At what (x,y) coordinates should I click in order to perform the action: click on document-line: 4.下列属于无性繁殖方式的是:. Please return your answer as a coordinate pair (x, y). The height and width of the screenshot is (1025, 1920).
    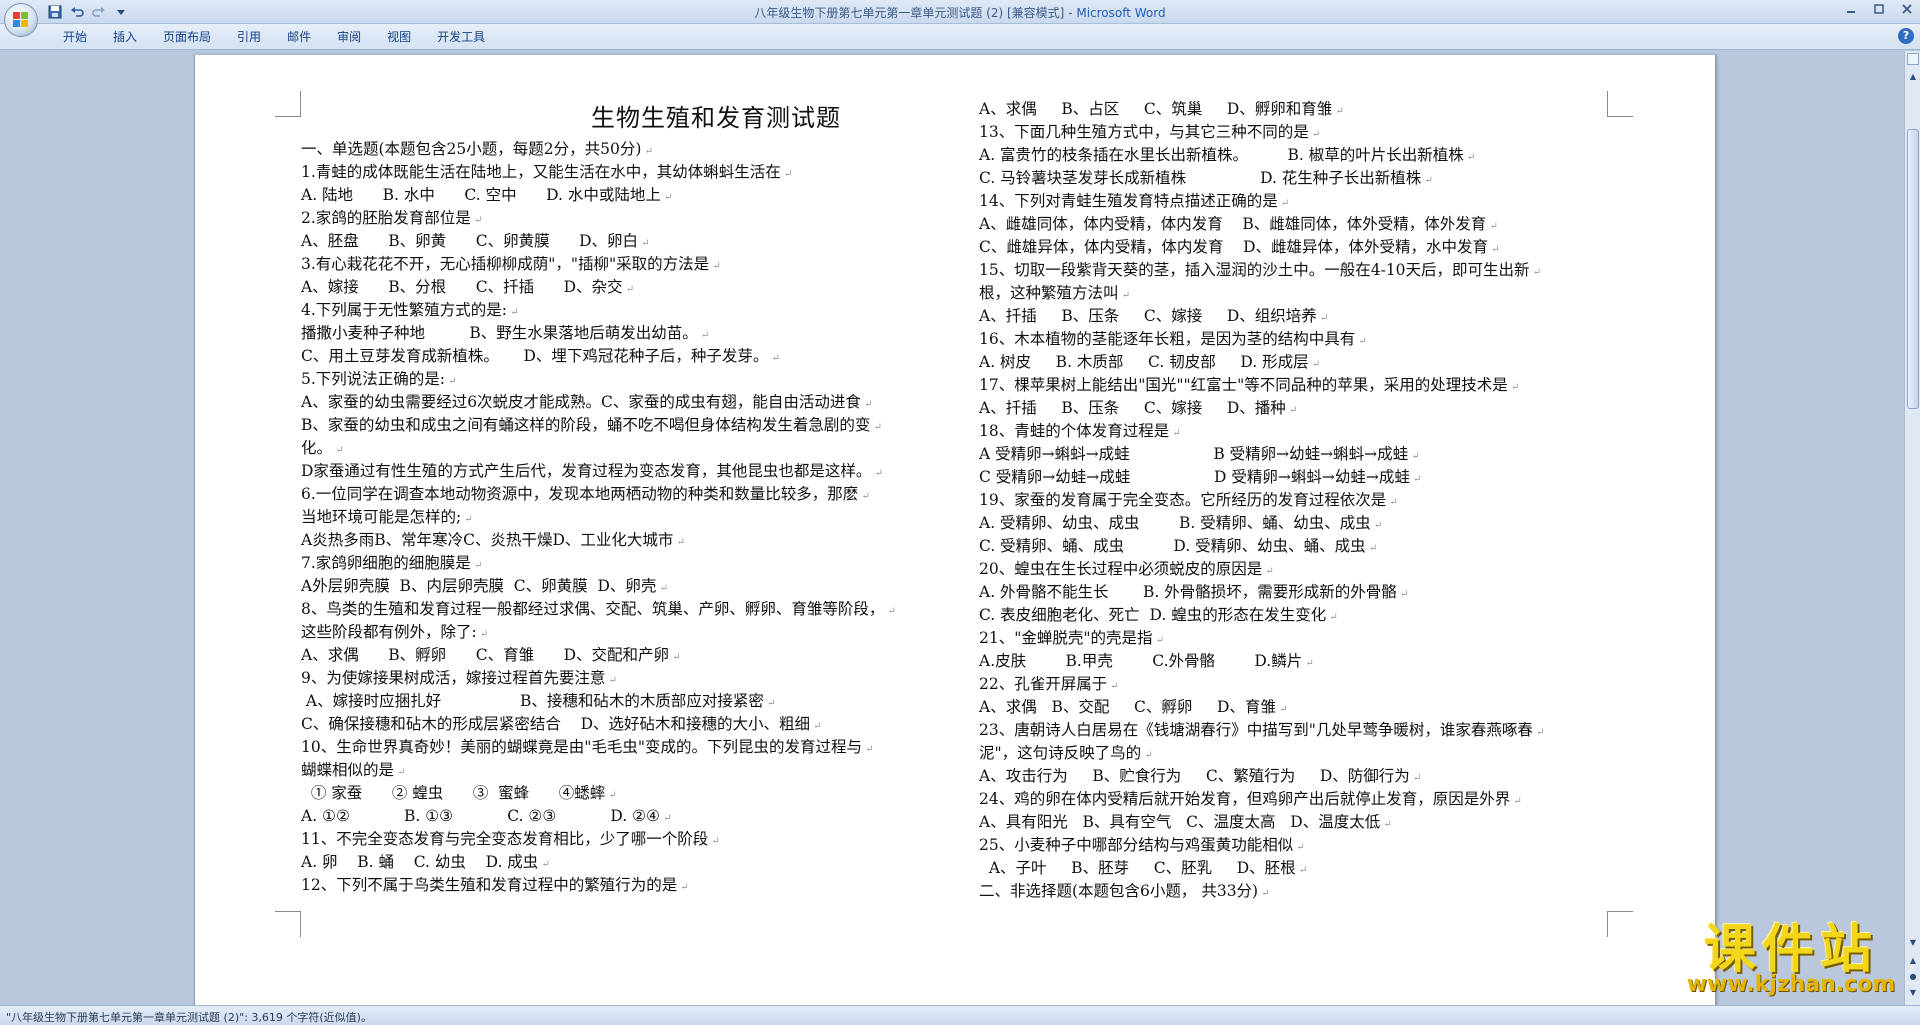
    Looking at the image, I should click on (626, 310).